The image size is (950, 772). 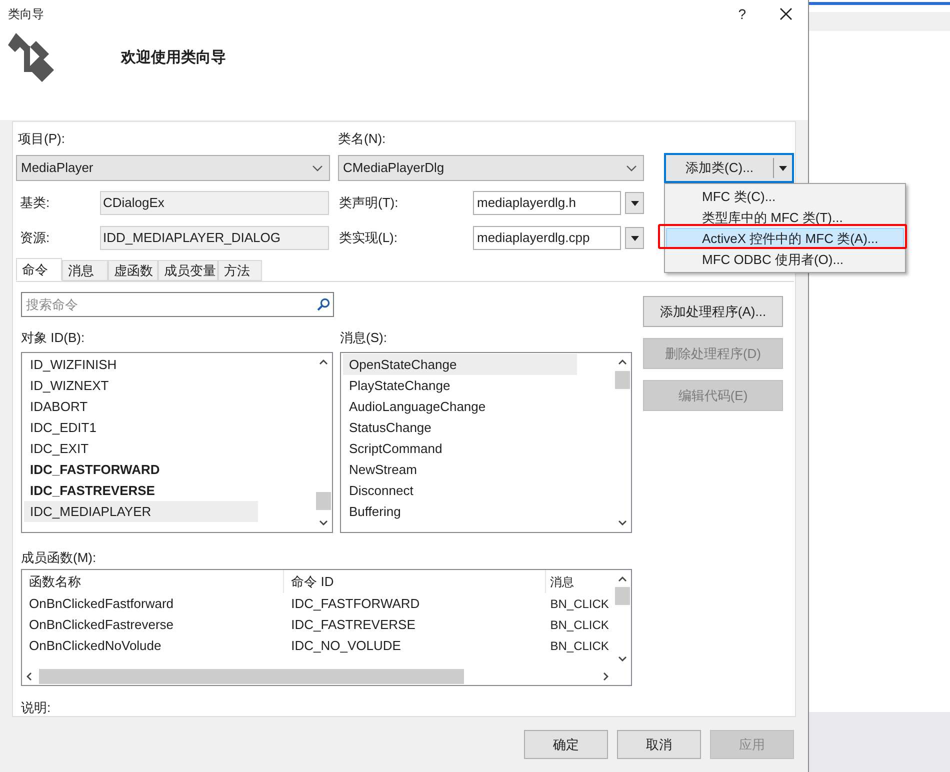 I want to click on list-item: IDC_EXIT, so click(x=141, y=448).